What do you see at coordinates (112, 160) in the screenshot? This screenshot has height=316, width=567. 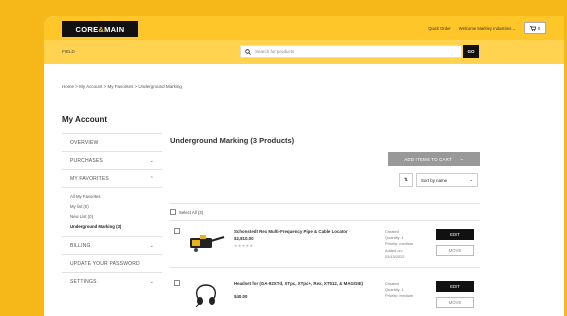 I see `sidebar-item-purchases: PURCHASES ⌄` at bounding box center [112, 160].